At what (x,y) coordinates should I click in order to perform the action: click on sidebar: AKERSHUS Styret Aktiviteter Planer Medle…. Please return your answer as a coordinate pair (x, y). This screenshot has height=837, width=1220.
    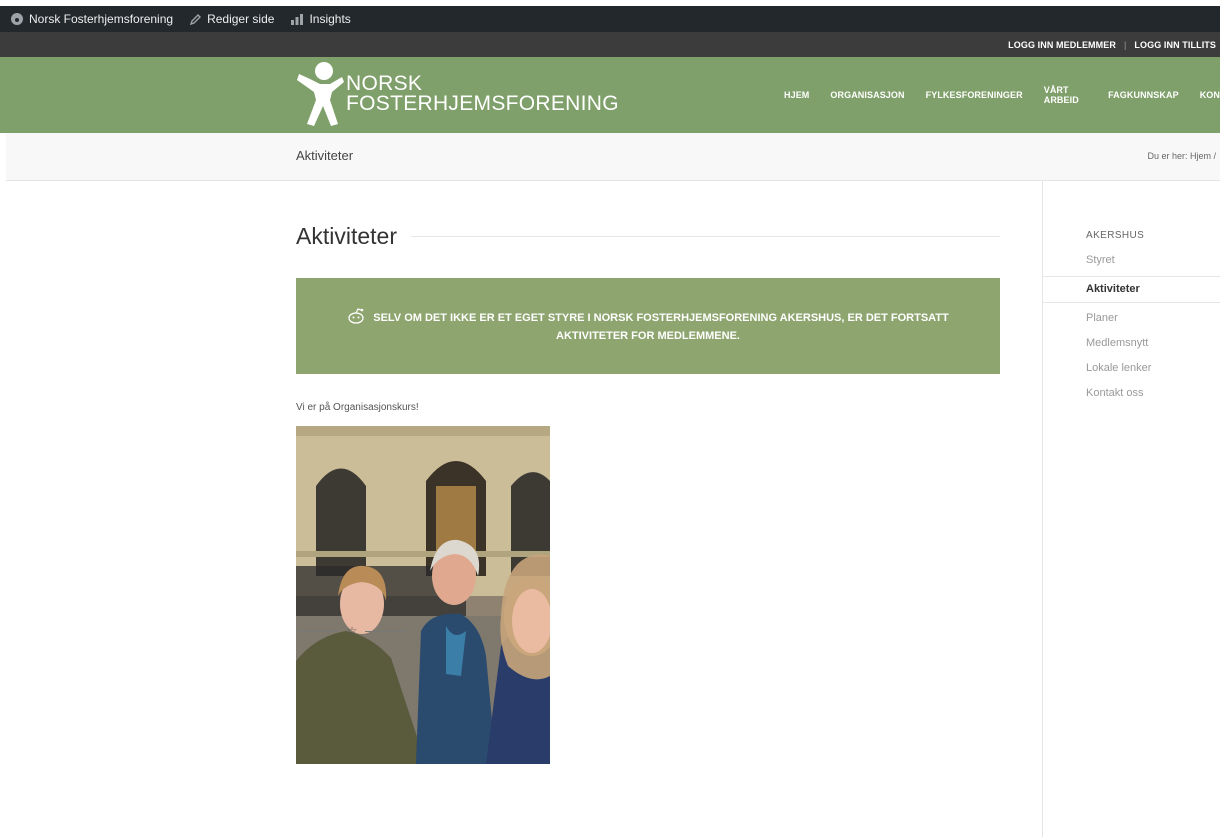
    Looking at the image, I should click on (1131, 509).